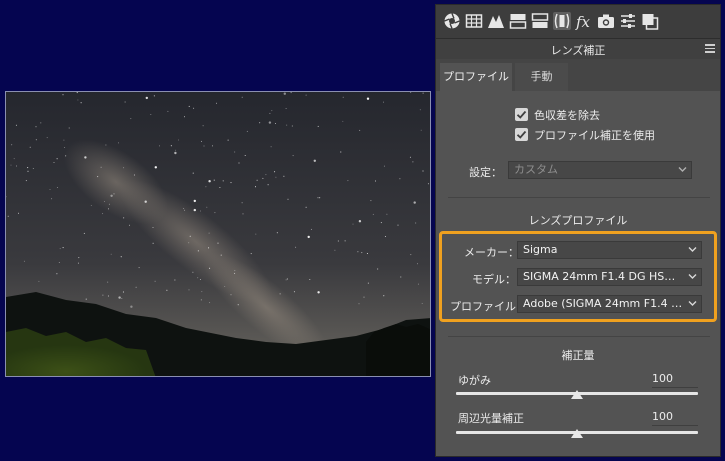 Image resolution: width=725 pixels, height=461 pixels. Describe the element at coordinates (452, 21) in the screenshot. I see `aperture-icon` at that location.